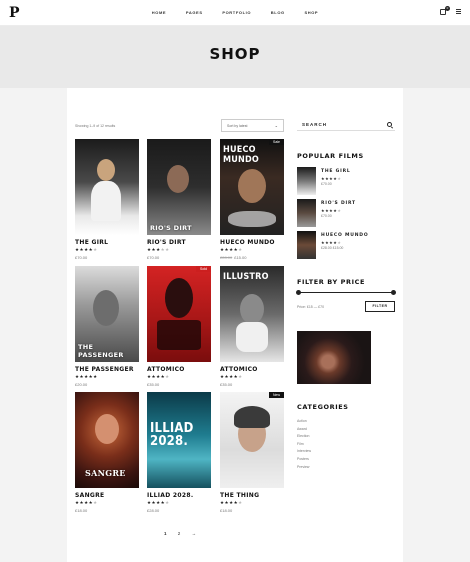 This screenshot has width=470, height=562. I want to click on product-card: THE GIRL ★★★★★ £70.00, so click(107, 199).